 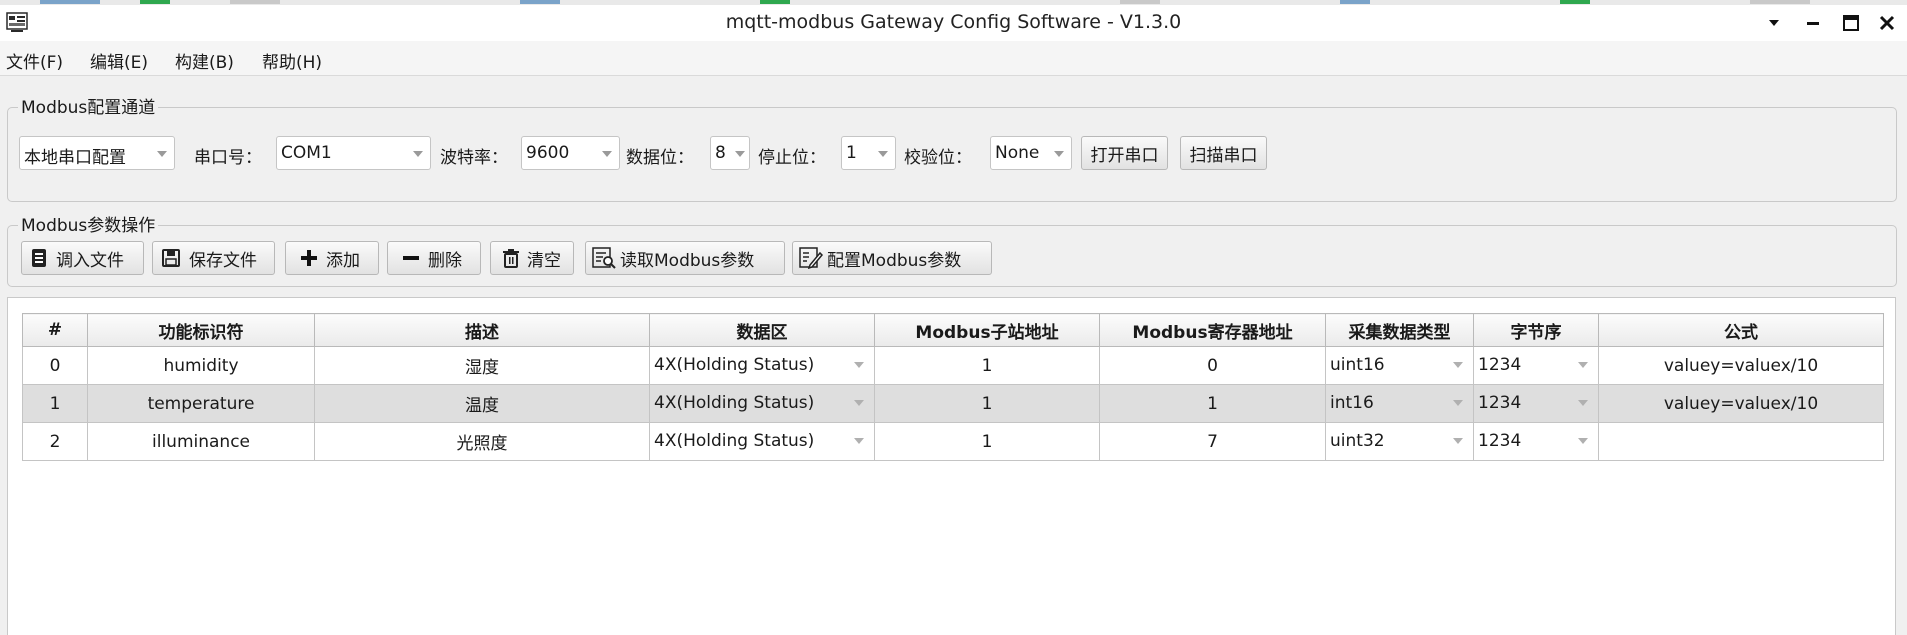 What do you see at coordinates (88, 223) in the screenshot?
I see `param-group-title: Modbus参数操作` at bounding box center [88, 223].